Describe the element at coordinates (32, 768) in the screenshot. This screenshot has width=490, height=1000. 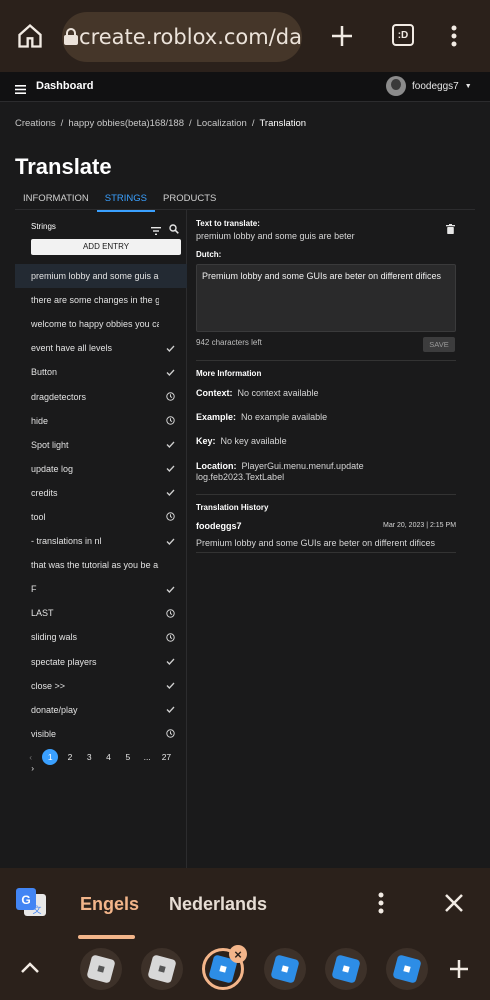
I see `next-page-button: ›` at that location.